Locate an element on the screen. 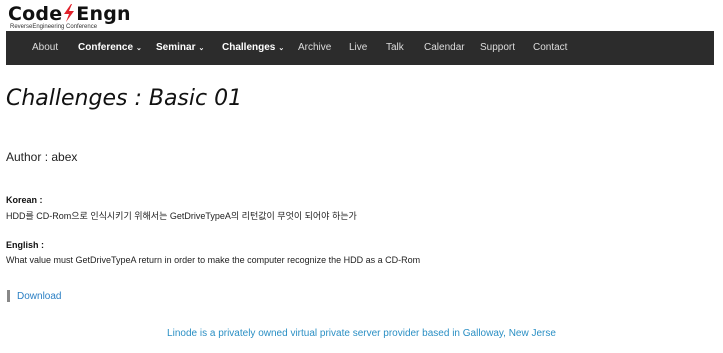  nav-contact: Contact is located at coordinates (550, 48).